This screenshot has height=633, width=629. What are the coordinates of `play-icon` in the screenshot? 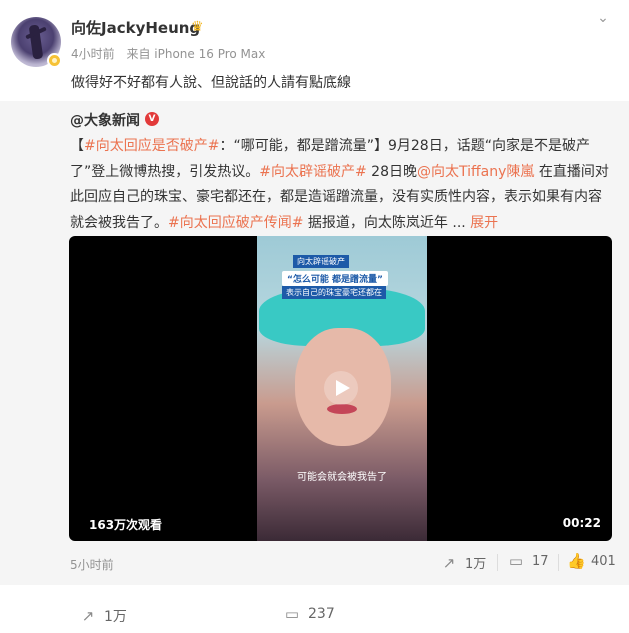 It's located at (341, 388).